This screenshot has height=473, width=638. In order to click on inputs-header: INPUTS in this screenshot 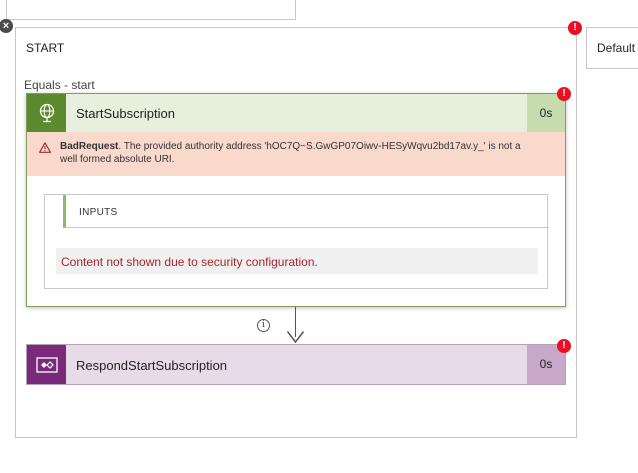, I will do `click(306, 211)`.